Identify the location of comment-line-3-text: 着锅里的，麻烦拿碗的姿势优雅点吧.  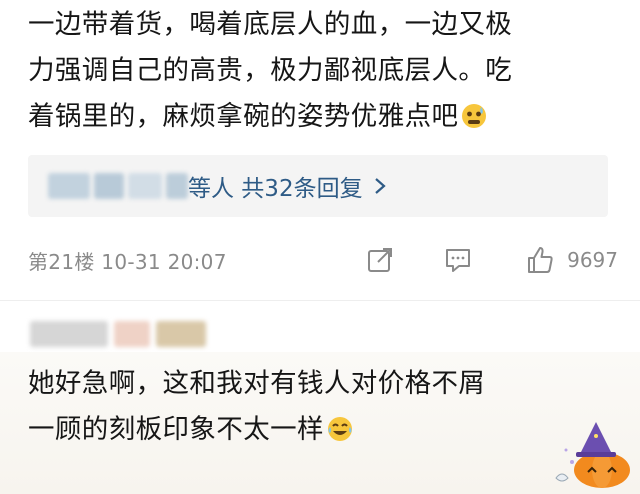
(243, 116).